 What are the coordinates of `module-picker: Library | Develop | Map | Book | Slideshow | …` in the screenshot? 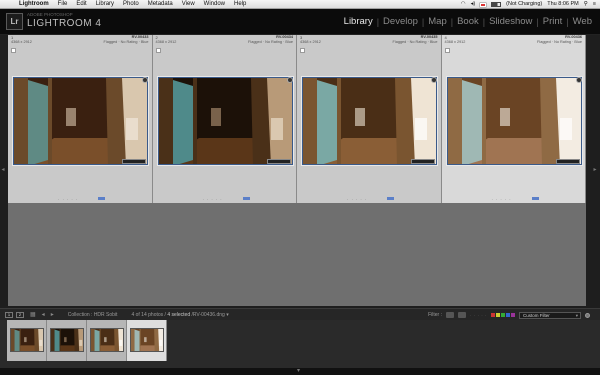 It's located at (468, 21).